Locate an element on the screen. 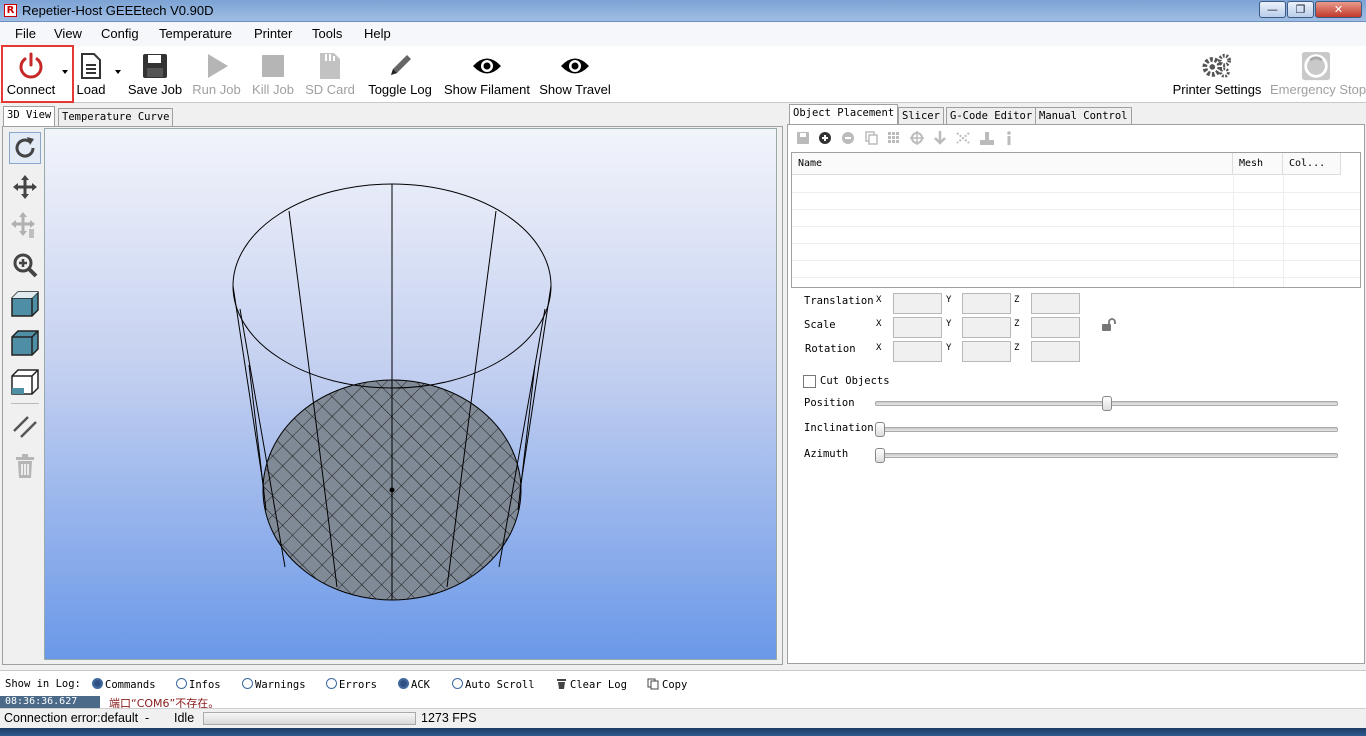  parallel-lines-icon is located at coordinates (25, 427).